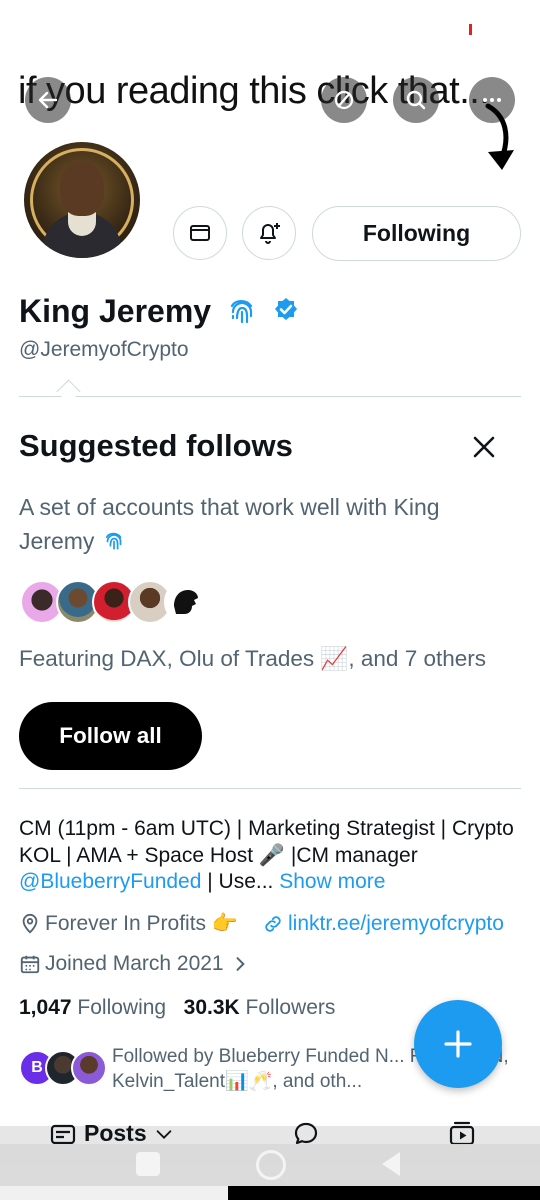 The height and width of the screenshot is (1200, 540). I want to click on search-icon, so click(416, 100).